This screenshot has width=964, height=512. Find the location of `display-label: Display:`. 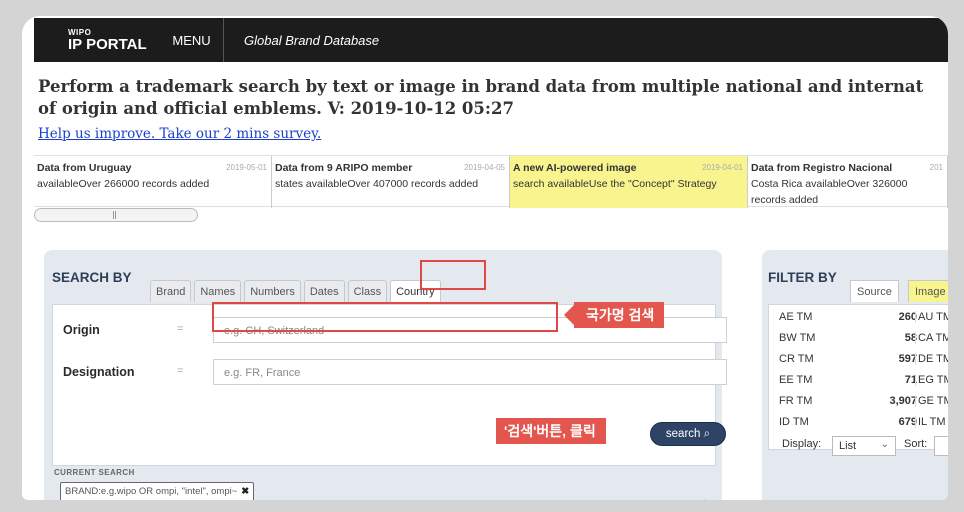

display-label: Display: is located at coordinates (802, 444).